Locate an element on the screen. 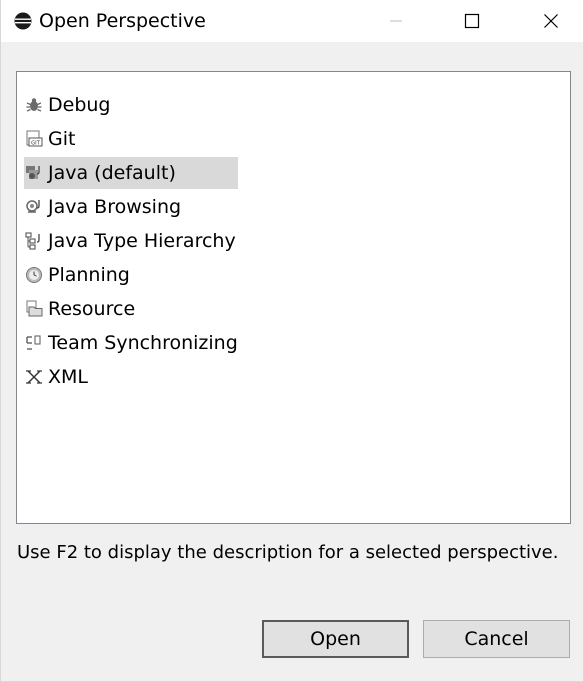 This screenshot has height=682, width=584. close-icon is located at coordinates (551, 21).